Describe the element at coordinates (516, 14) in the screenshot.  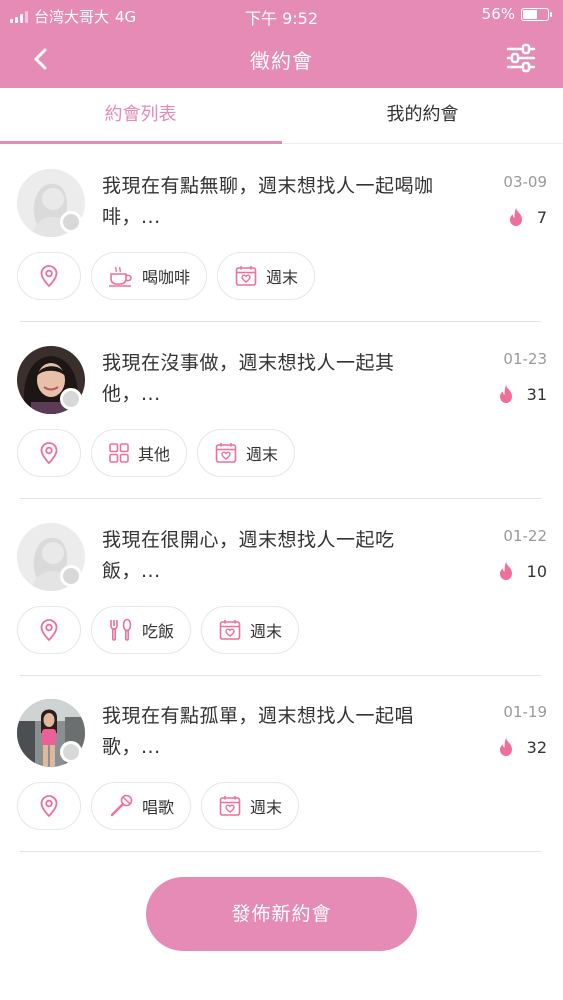
I see `status-right: 56%` at that location.